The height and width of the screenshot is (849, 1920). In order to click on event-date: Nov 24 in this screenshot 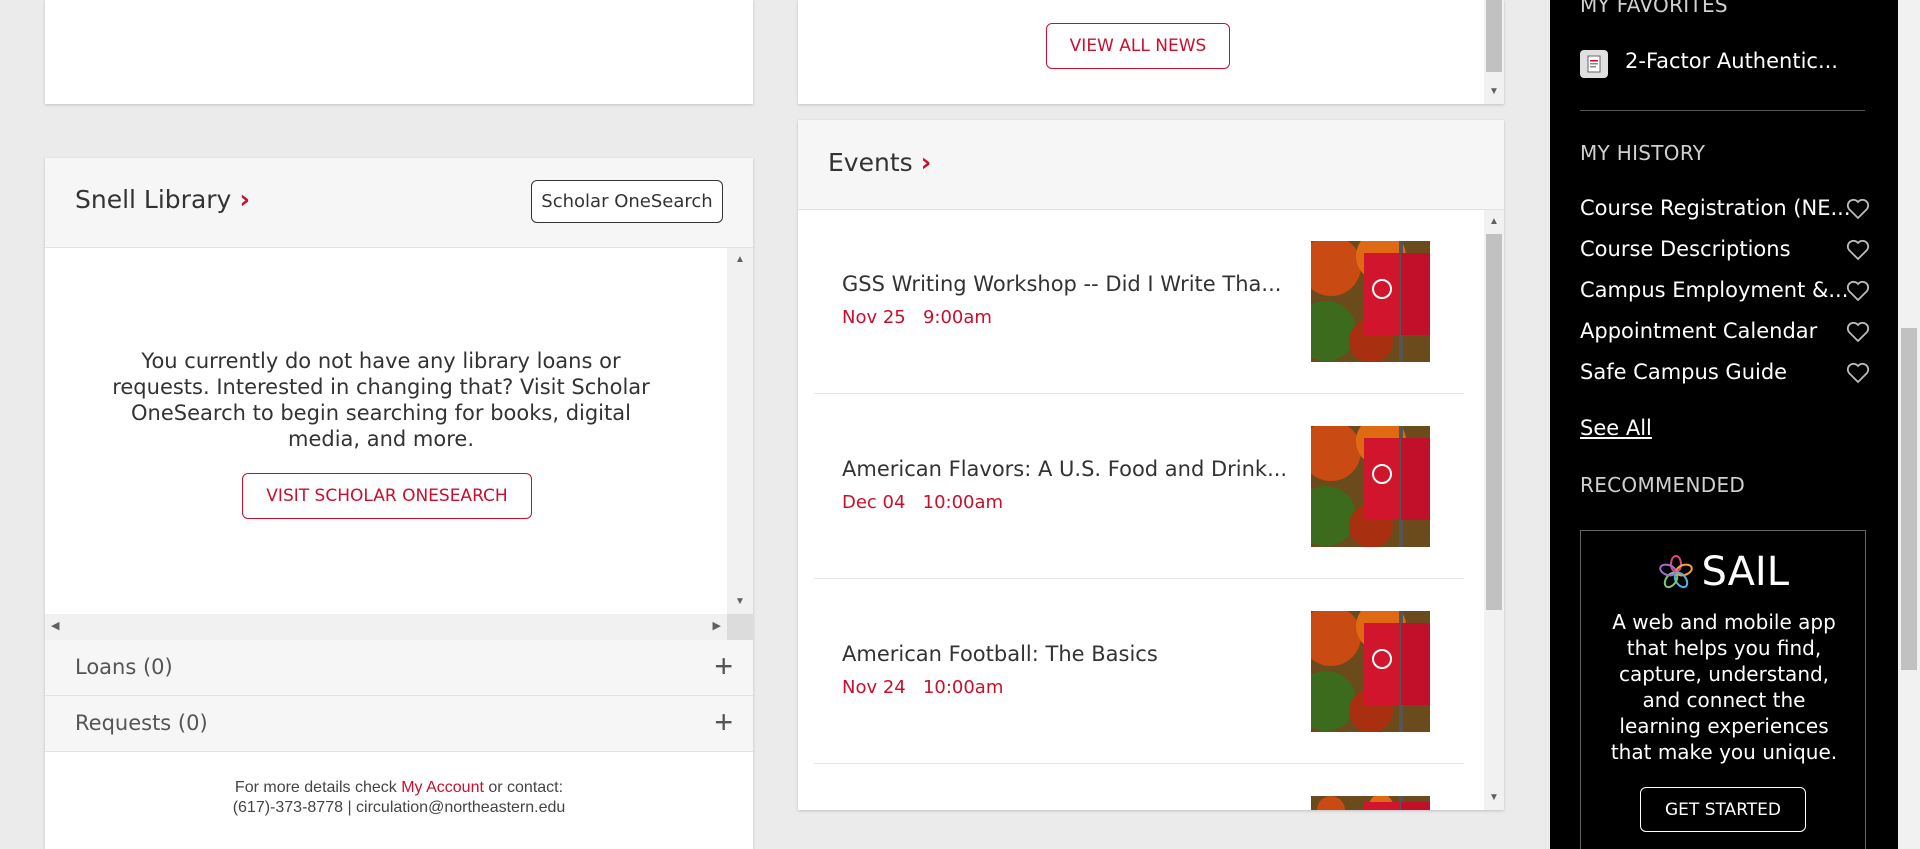, I will do `click(874, 687)`.